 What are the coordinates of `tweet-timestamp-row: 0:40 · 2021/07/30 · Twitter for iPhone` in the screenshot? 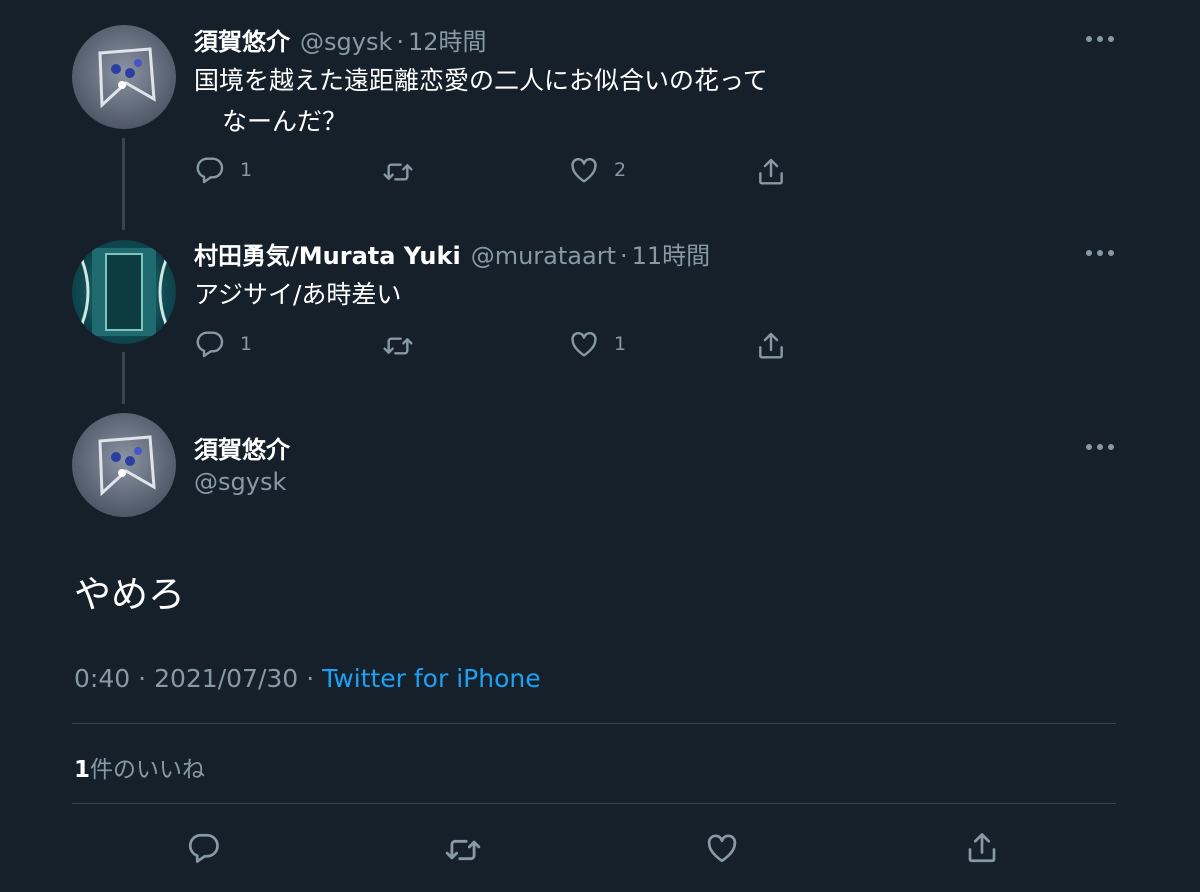 It's located at (307, 678).